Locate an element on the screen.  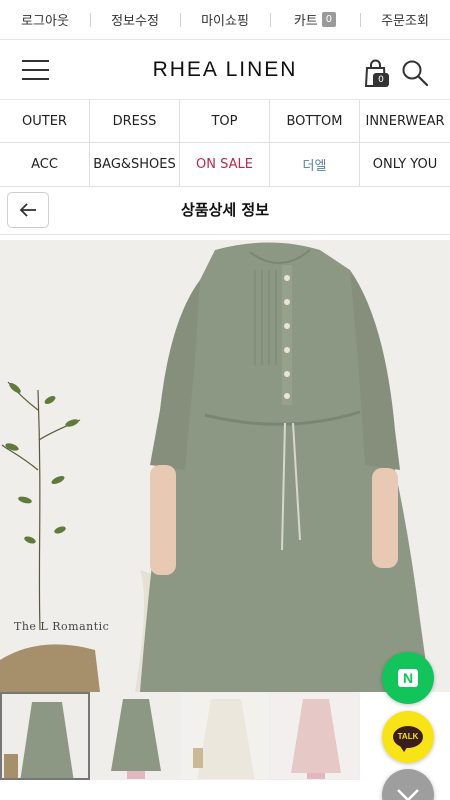
my-shopping-label: 마이쇼핑 is located at coordinates (225, 21).